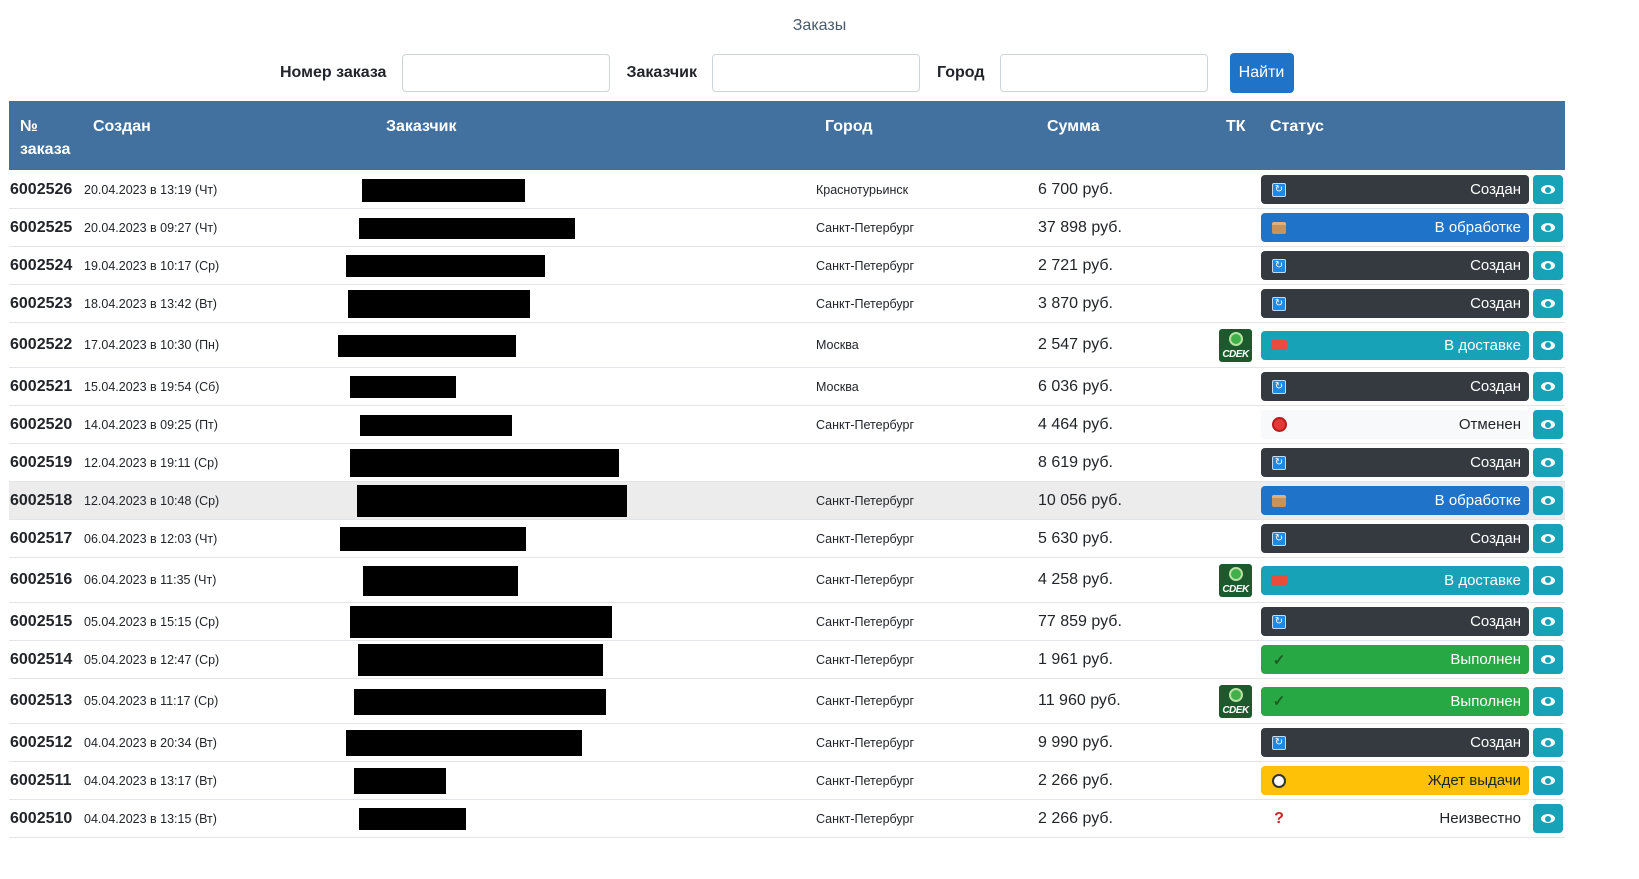 Image resolution: width=1639 pixels, height=879 pixels. What do you see at coordinates (1075, 579) in the screenshot?
I see `order-sum: 4 258 руб.` at bounding box center [1075, 579].